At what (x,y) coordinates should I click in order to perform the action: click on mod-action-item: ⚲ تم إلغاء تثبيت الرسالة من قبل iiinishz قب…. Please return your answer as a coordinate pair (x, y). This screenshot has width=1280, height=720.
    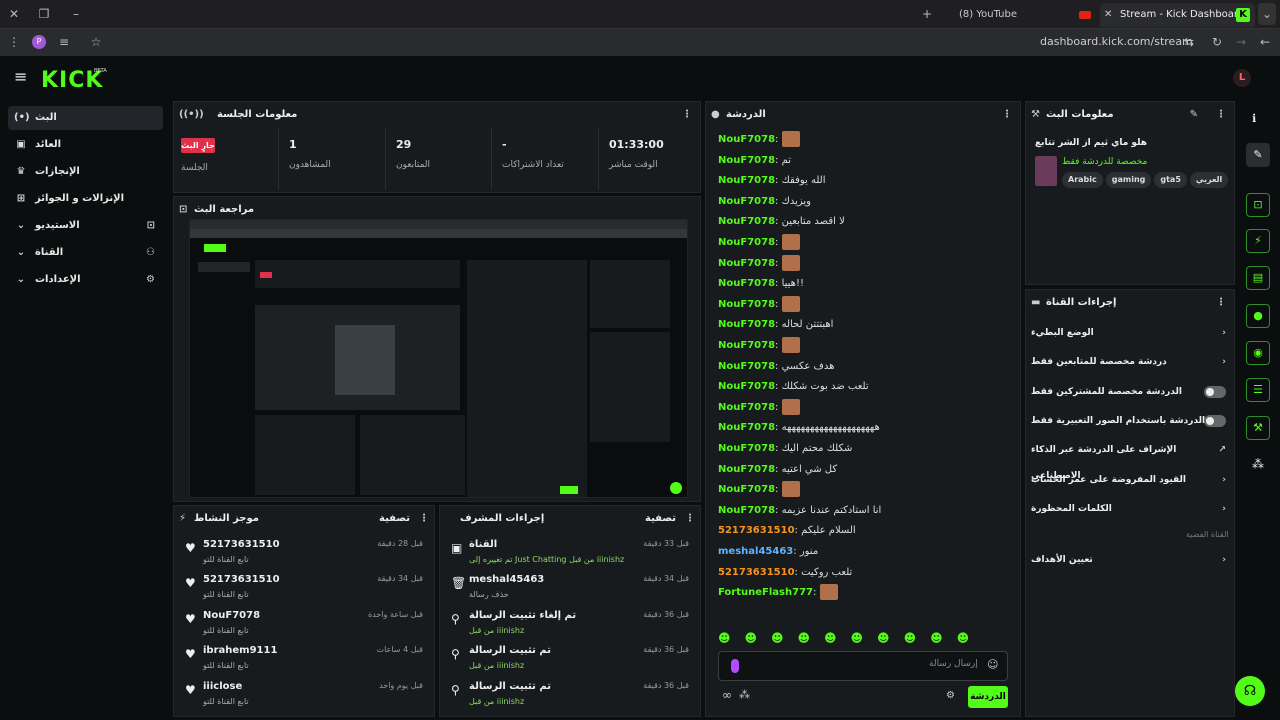
    Looking at the image, I should click on (572, 625).